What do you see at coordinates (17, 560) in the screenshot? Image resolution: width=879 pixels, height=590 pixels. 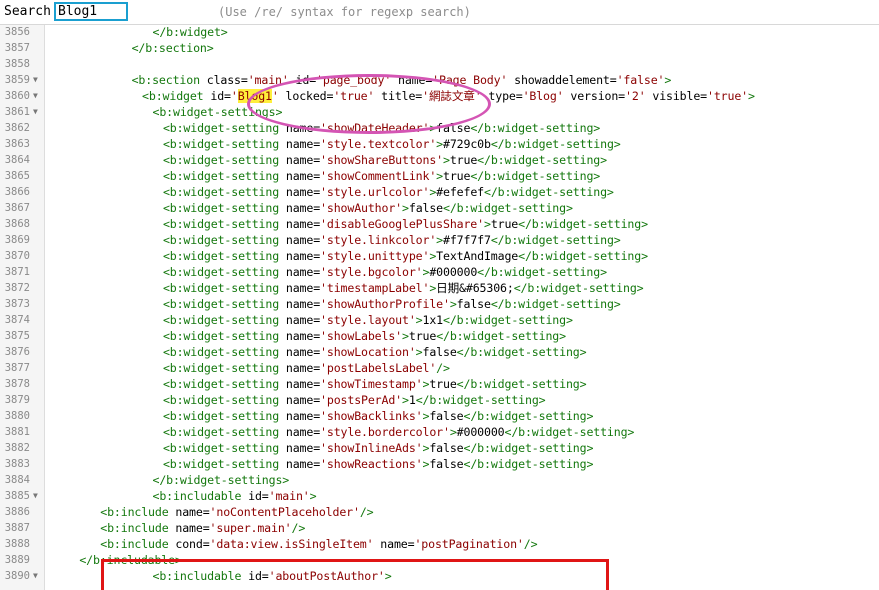 I see `line-number: 3889` at bounding box center [17, 560].